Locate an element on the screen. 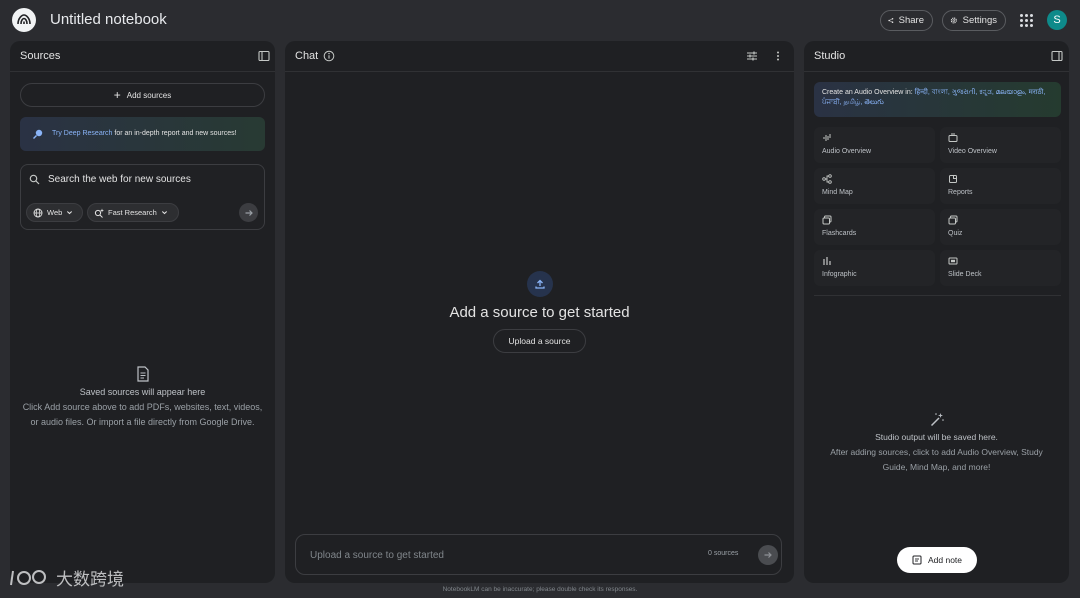 The image size is (1080, 598). add-sources-button: + Add sources is located at coordinates (142, 95).